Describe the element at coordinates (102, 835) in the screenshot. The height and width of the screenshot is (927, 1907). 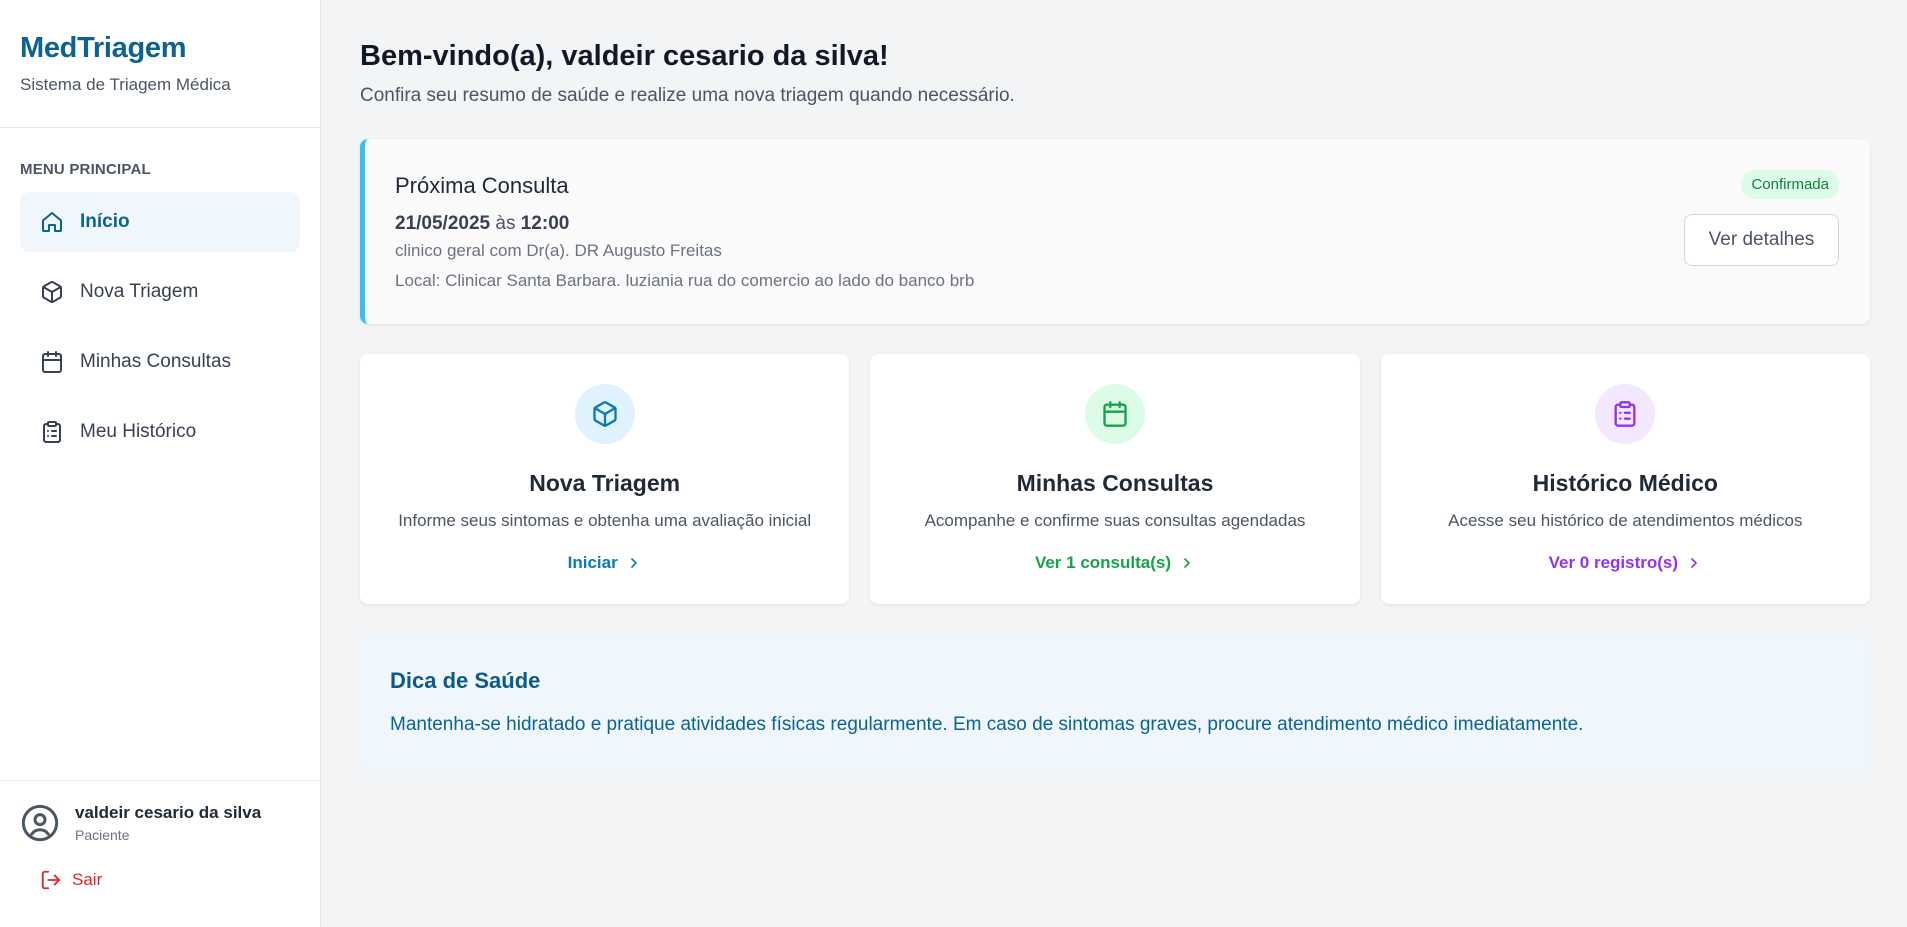
I see `user-role: Paciente` at that location.